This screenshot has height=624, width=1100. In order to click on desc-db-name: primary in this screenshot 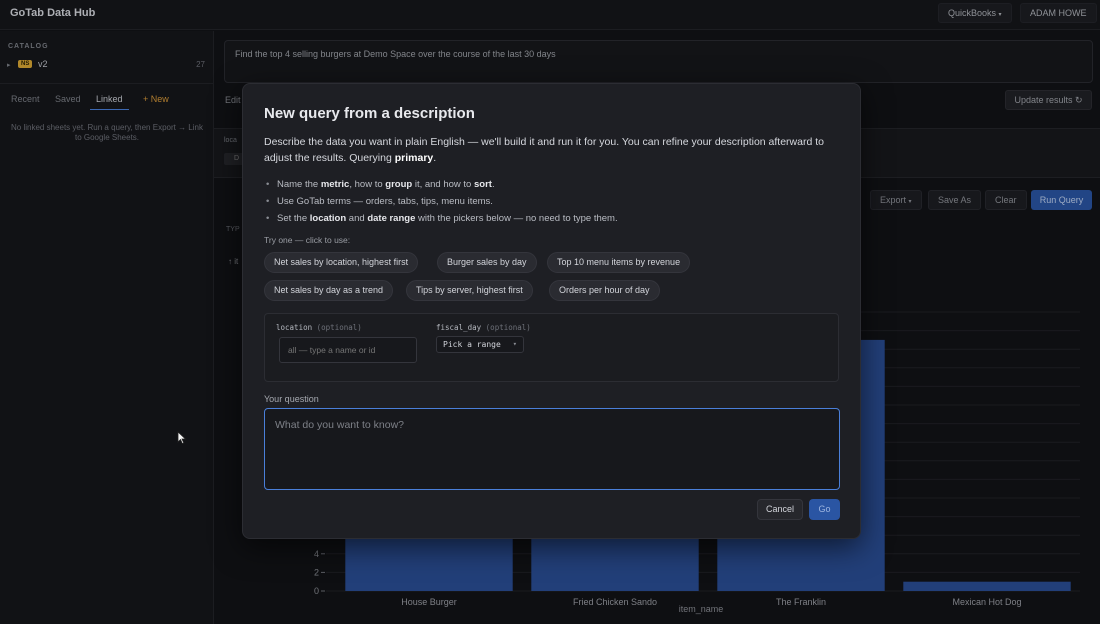, I will do `click(414, 158)`.